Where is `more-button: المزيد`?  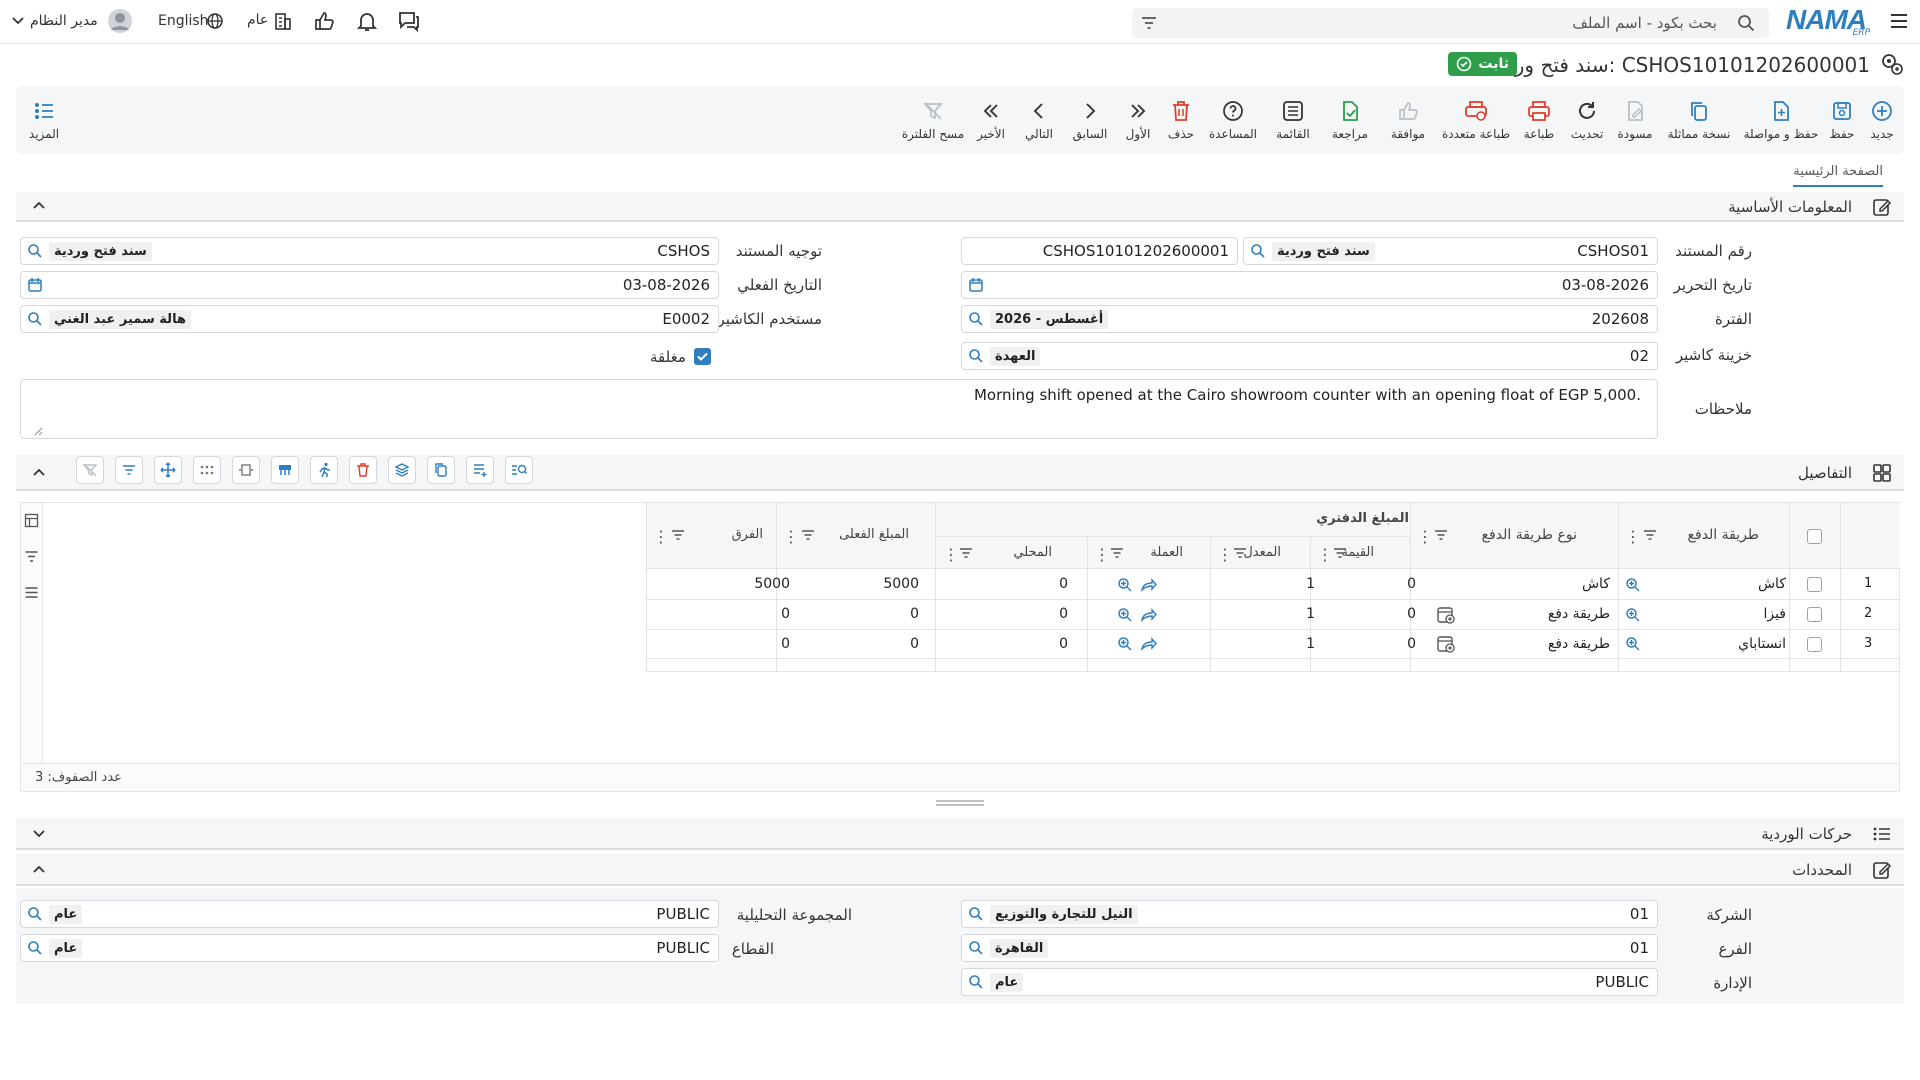
more-button: المزيد is located at coordinates (44, 120).